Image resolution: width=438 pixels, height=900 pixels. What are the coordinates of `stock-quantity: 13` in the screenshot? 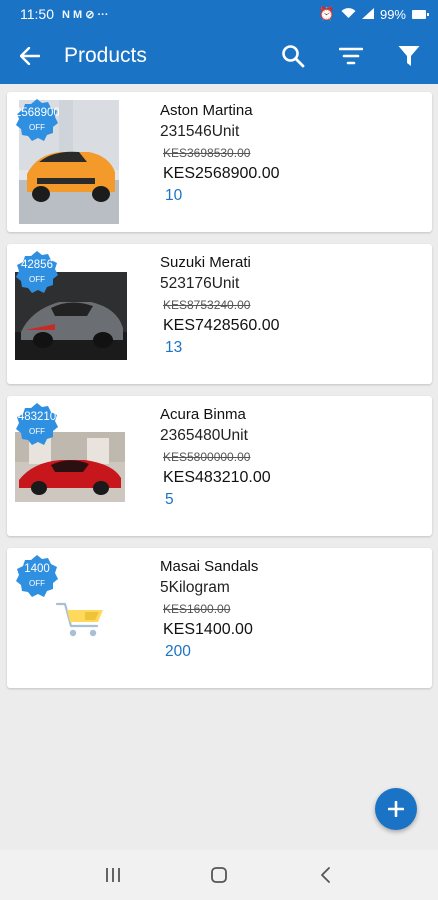 It's located at (174, 347).